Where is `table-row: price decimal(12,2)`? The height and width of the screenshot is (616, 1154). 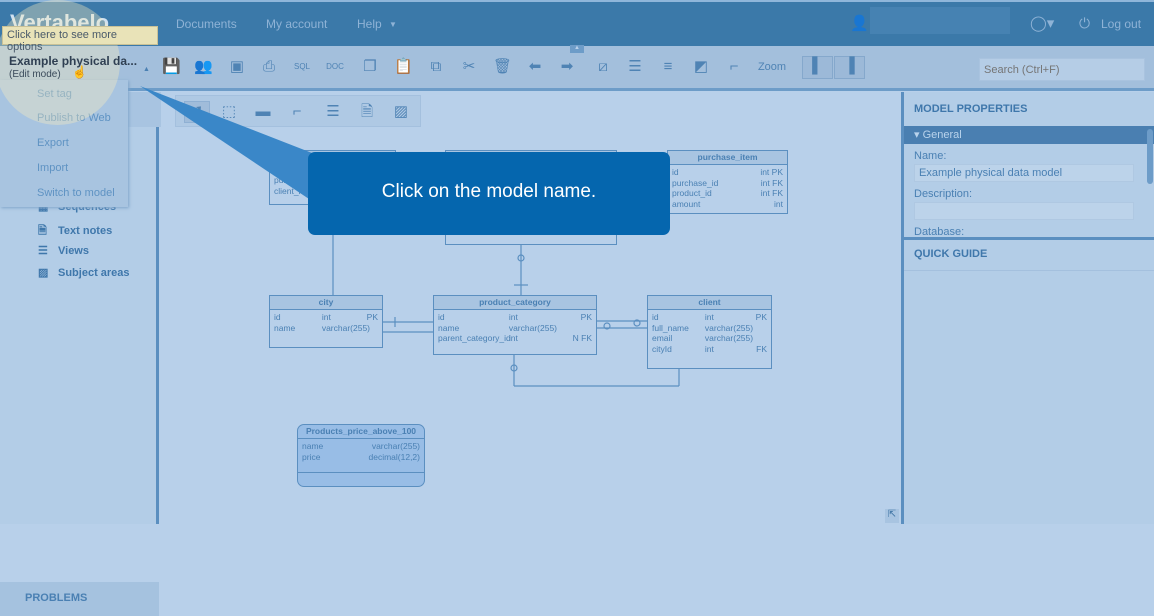
table-row: price decimal(12,2) is located at coordinates (361, 456).